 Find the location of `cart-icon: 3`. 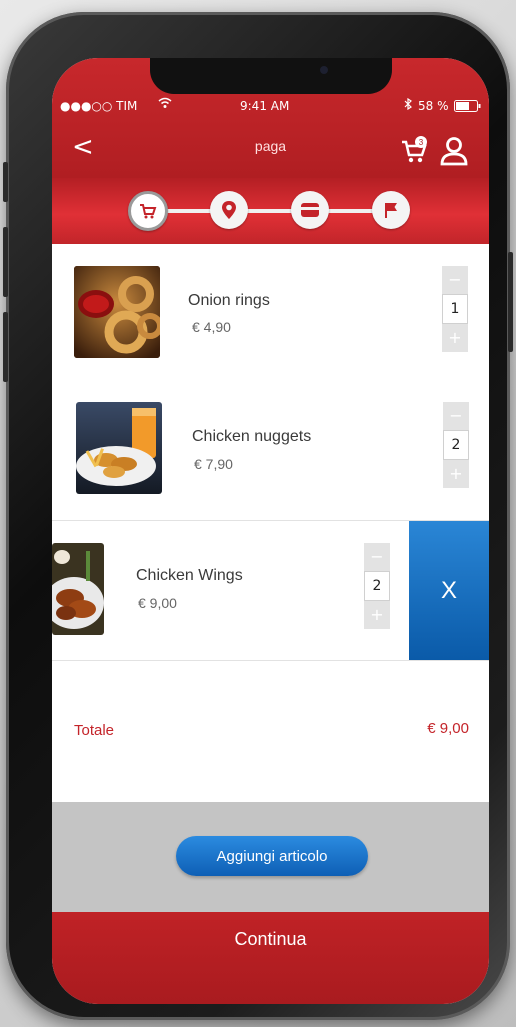

cart-icon: 3 is located at coordinates (414, 149).